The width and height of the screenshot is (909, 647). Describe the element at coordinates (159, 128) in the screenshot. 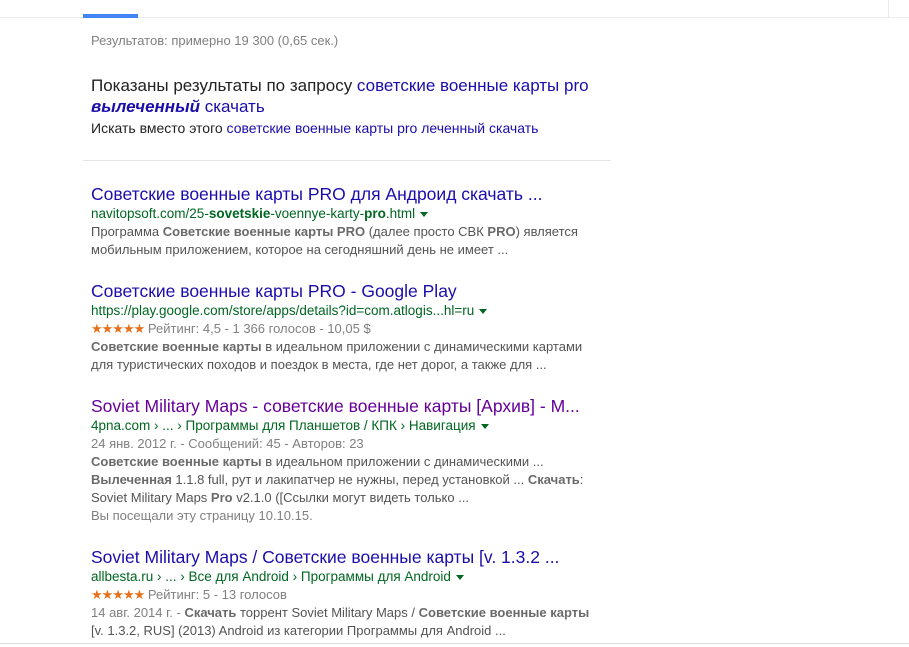

I see `instead-prefix: Искать вместо этого` at that location.